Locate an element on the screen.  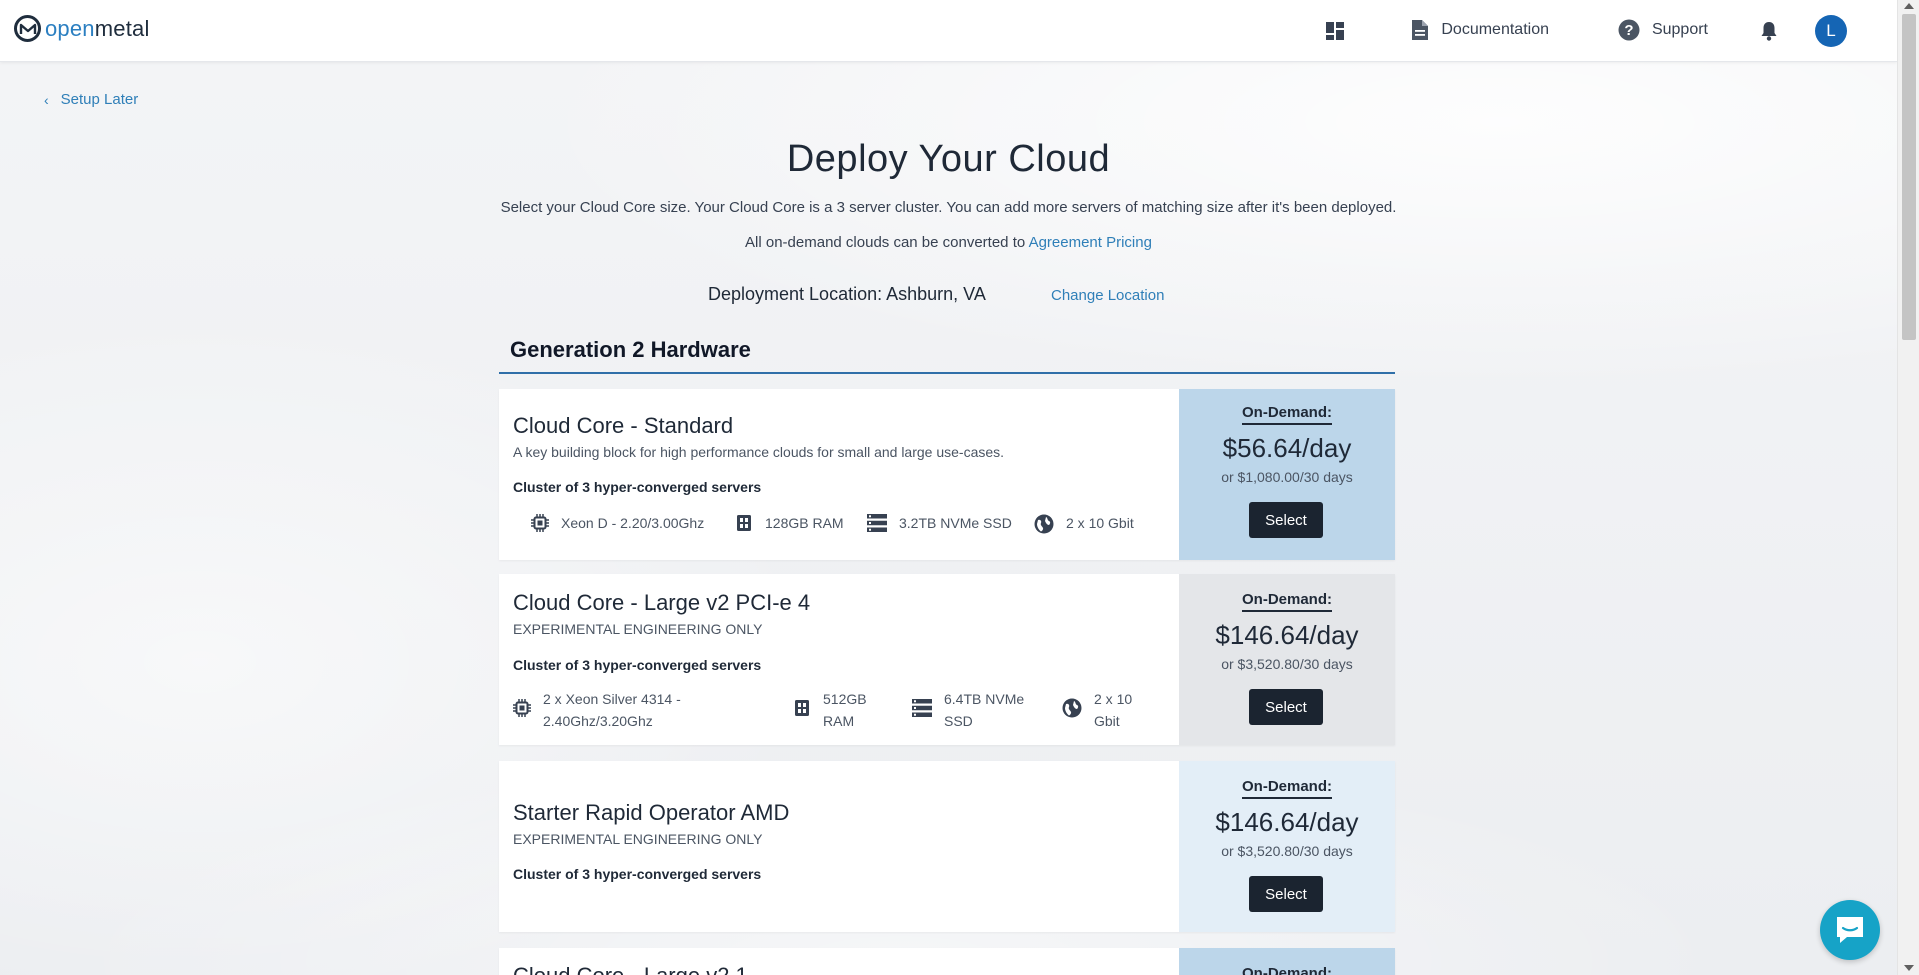
spec-cpu-line-2: 2.40Ghz/3.20Ghz is located at coordinates (598, 721).